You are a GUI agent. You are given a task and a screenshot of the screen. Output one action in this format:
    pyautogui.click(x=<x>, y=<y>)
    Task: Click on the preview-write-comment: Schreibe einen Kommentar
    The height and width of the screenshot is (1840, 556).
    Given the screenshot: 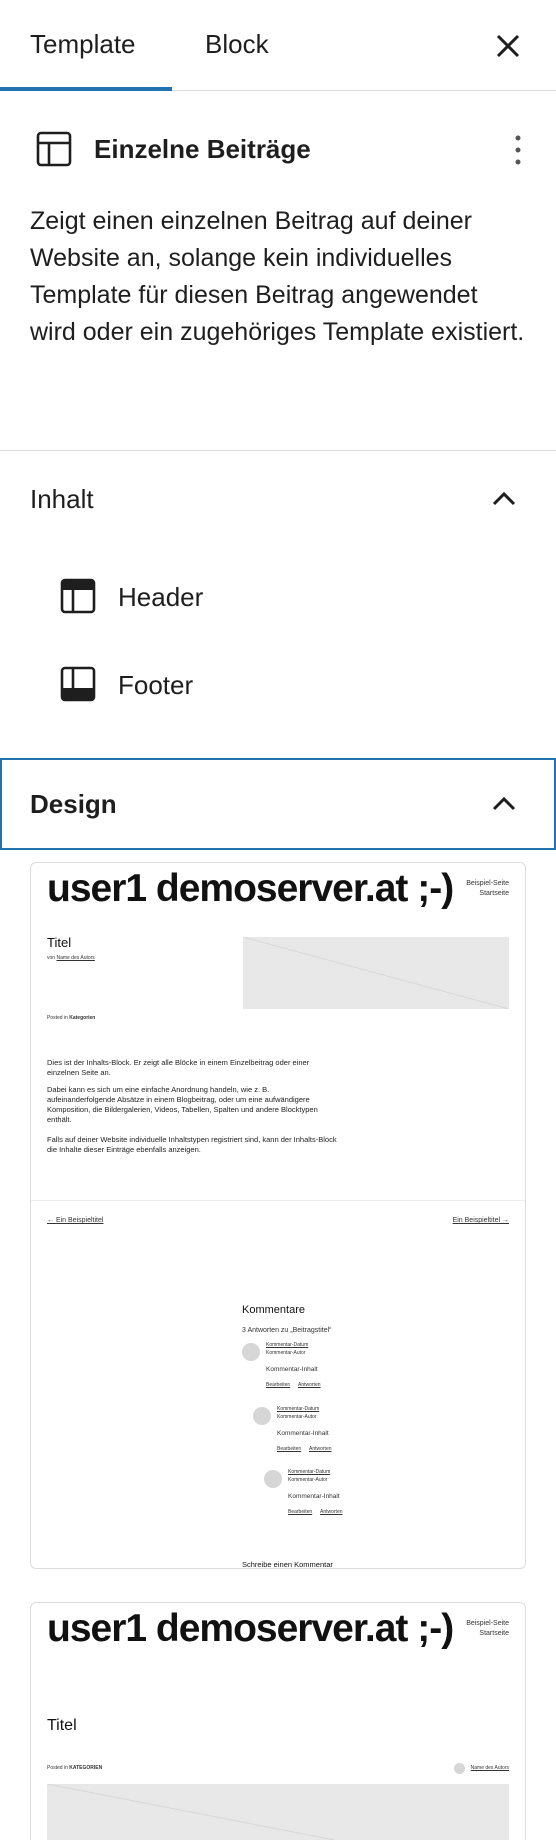 What is the action you would take?
    pyautogui.click(x=287, y=1564)
    